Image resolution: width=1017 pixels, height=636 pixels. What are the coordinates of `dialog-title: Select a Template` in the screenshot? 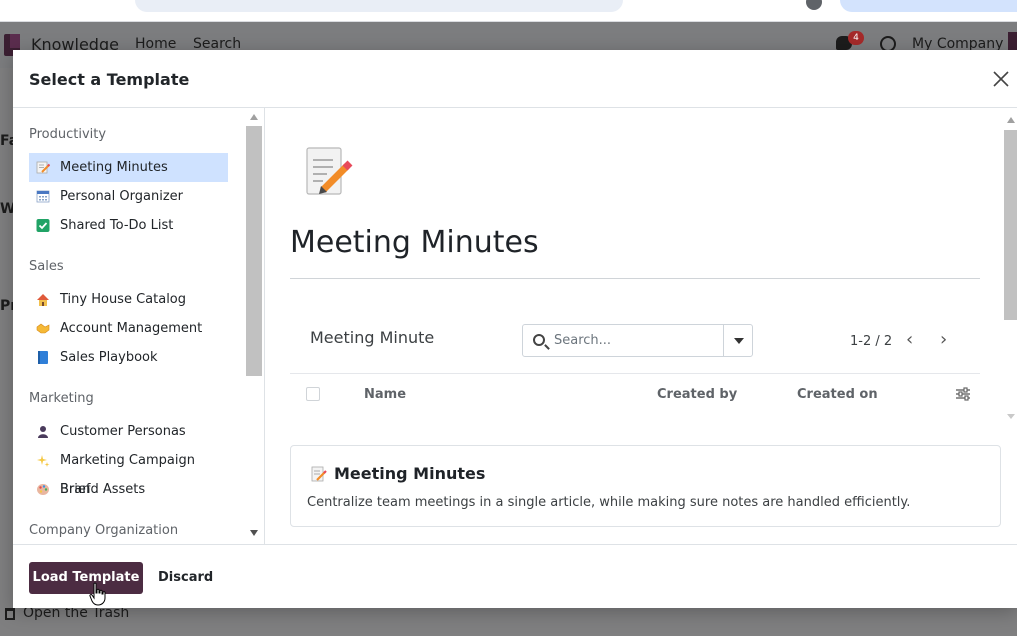 It's located at (109, 79).